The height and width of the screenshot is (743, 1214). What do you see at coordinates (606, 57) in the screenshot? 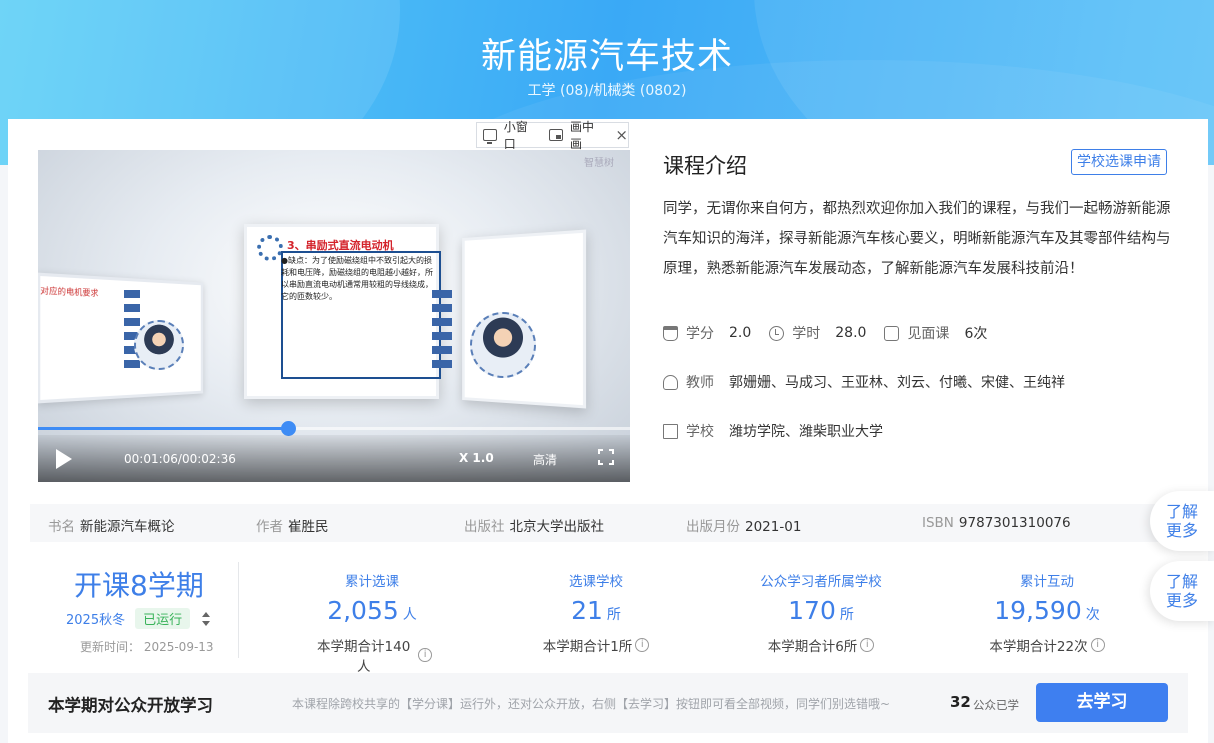
I see `course-title: 新能源汽车技术` at bounding box center [606, 57].